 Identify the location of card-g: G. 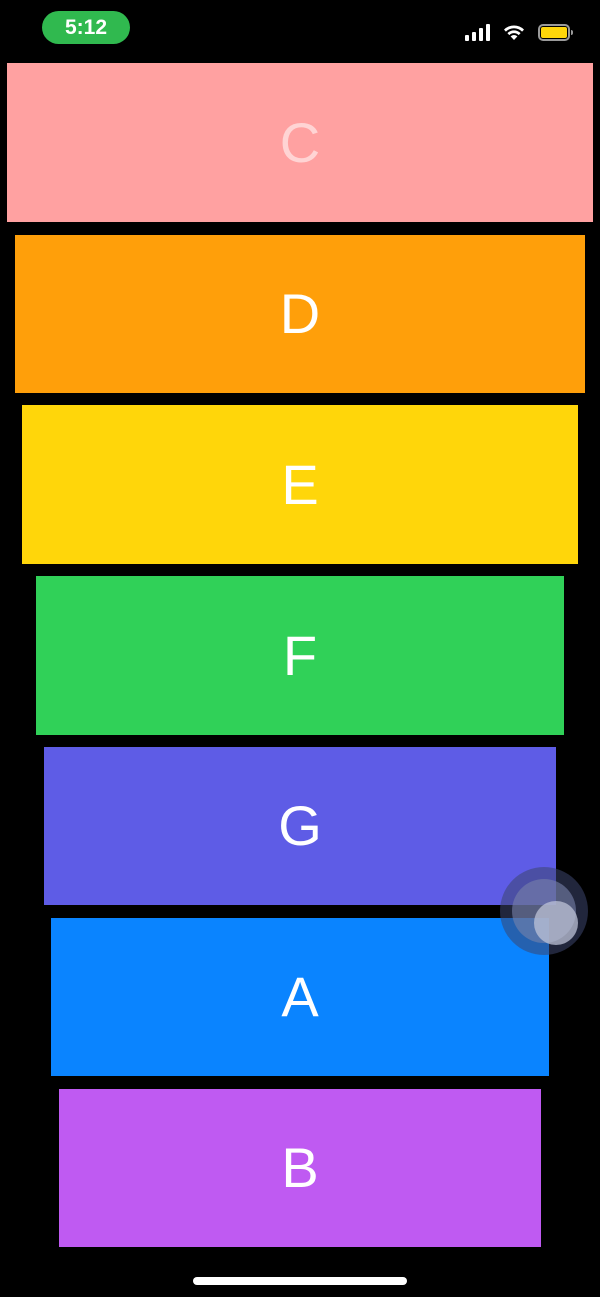
(300, 826).